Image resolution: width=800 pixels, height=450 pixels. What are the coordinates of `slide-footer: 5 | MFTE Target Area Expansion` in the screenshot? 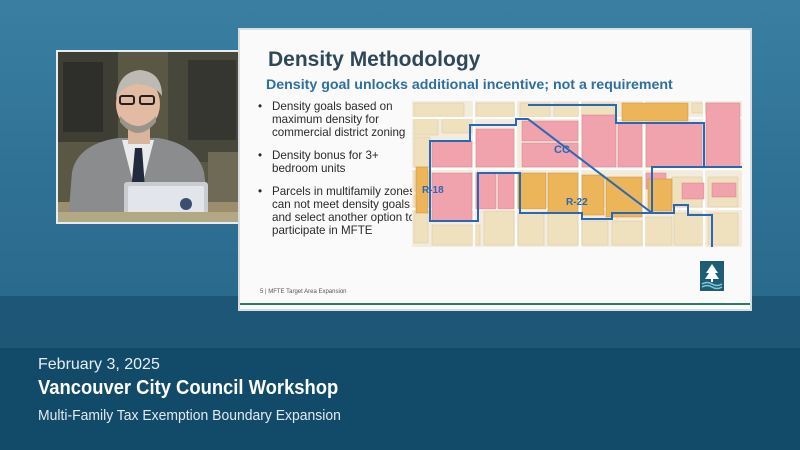 It's located at (303, 292).